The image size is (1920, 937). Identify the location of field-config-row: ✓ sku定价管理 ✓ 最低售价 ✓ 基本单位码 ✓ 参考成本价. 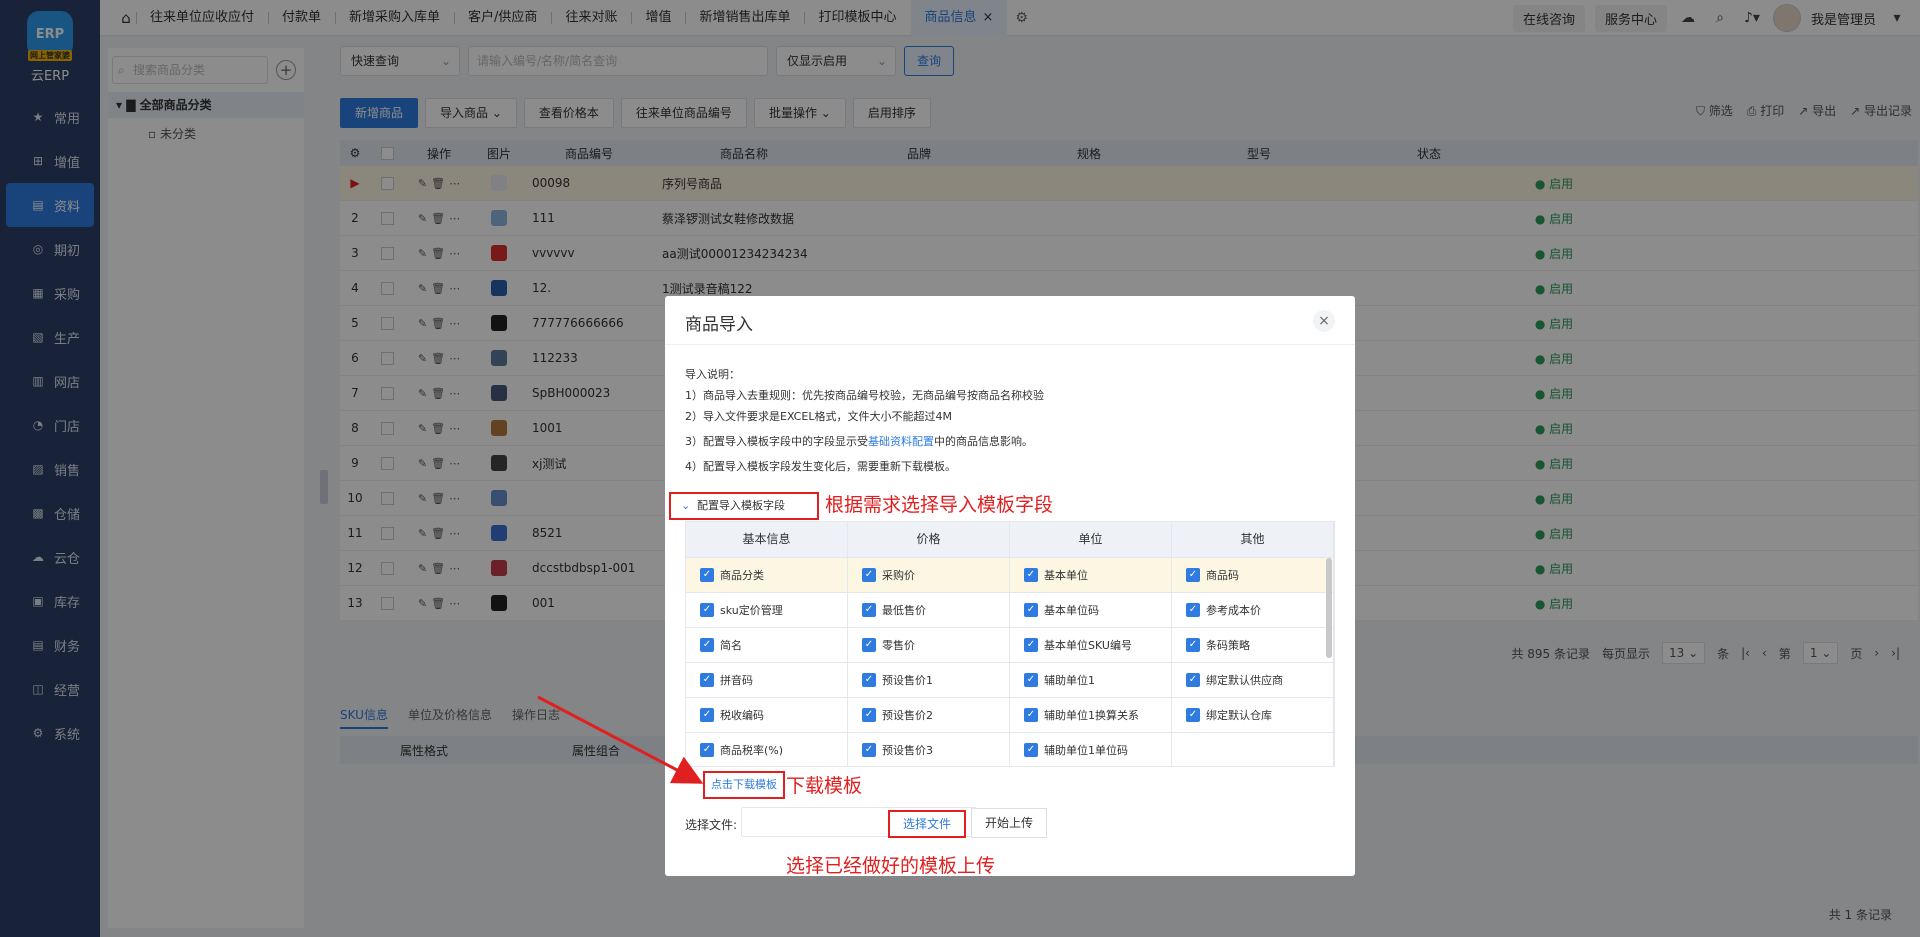
(1010, 609).